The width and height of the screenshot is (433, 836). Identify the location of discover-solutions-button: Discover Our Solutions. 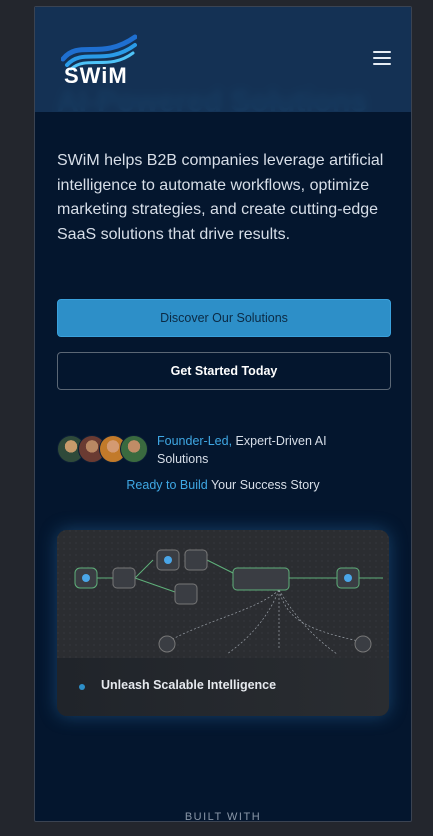
(224, 318).